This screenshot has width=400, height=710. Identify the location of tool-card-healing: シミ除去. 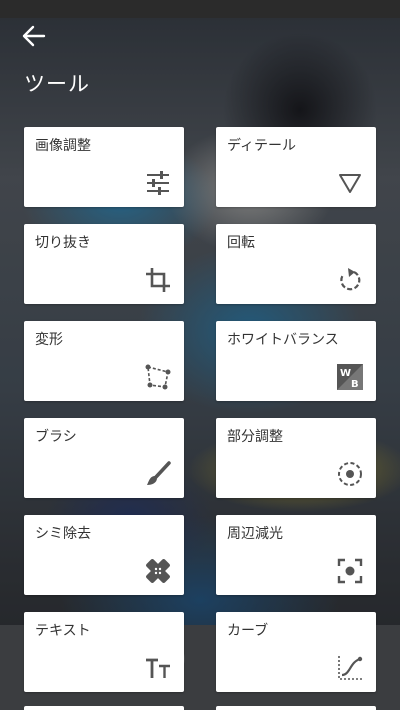
(104, 555).